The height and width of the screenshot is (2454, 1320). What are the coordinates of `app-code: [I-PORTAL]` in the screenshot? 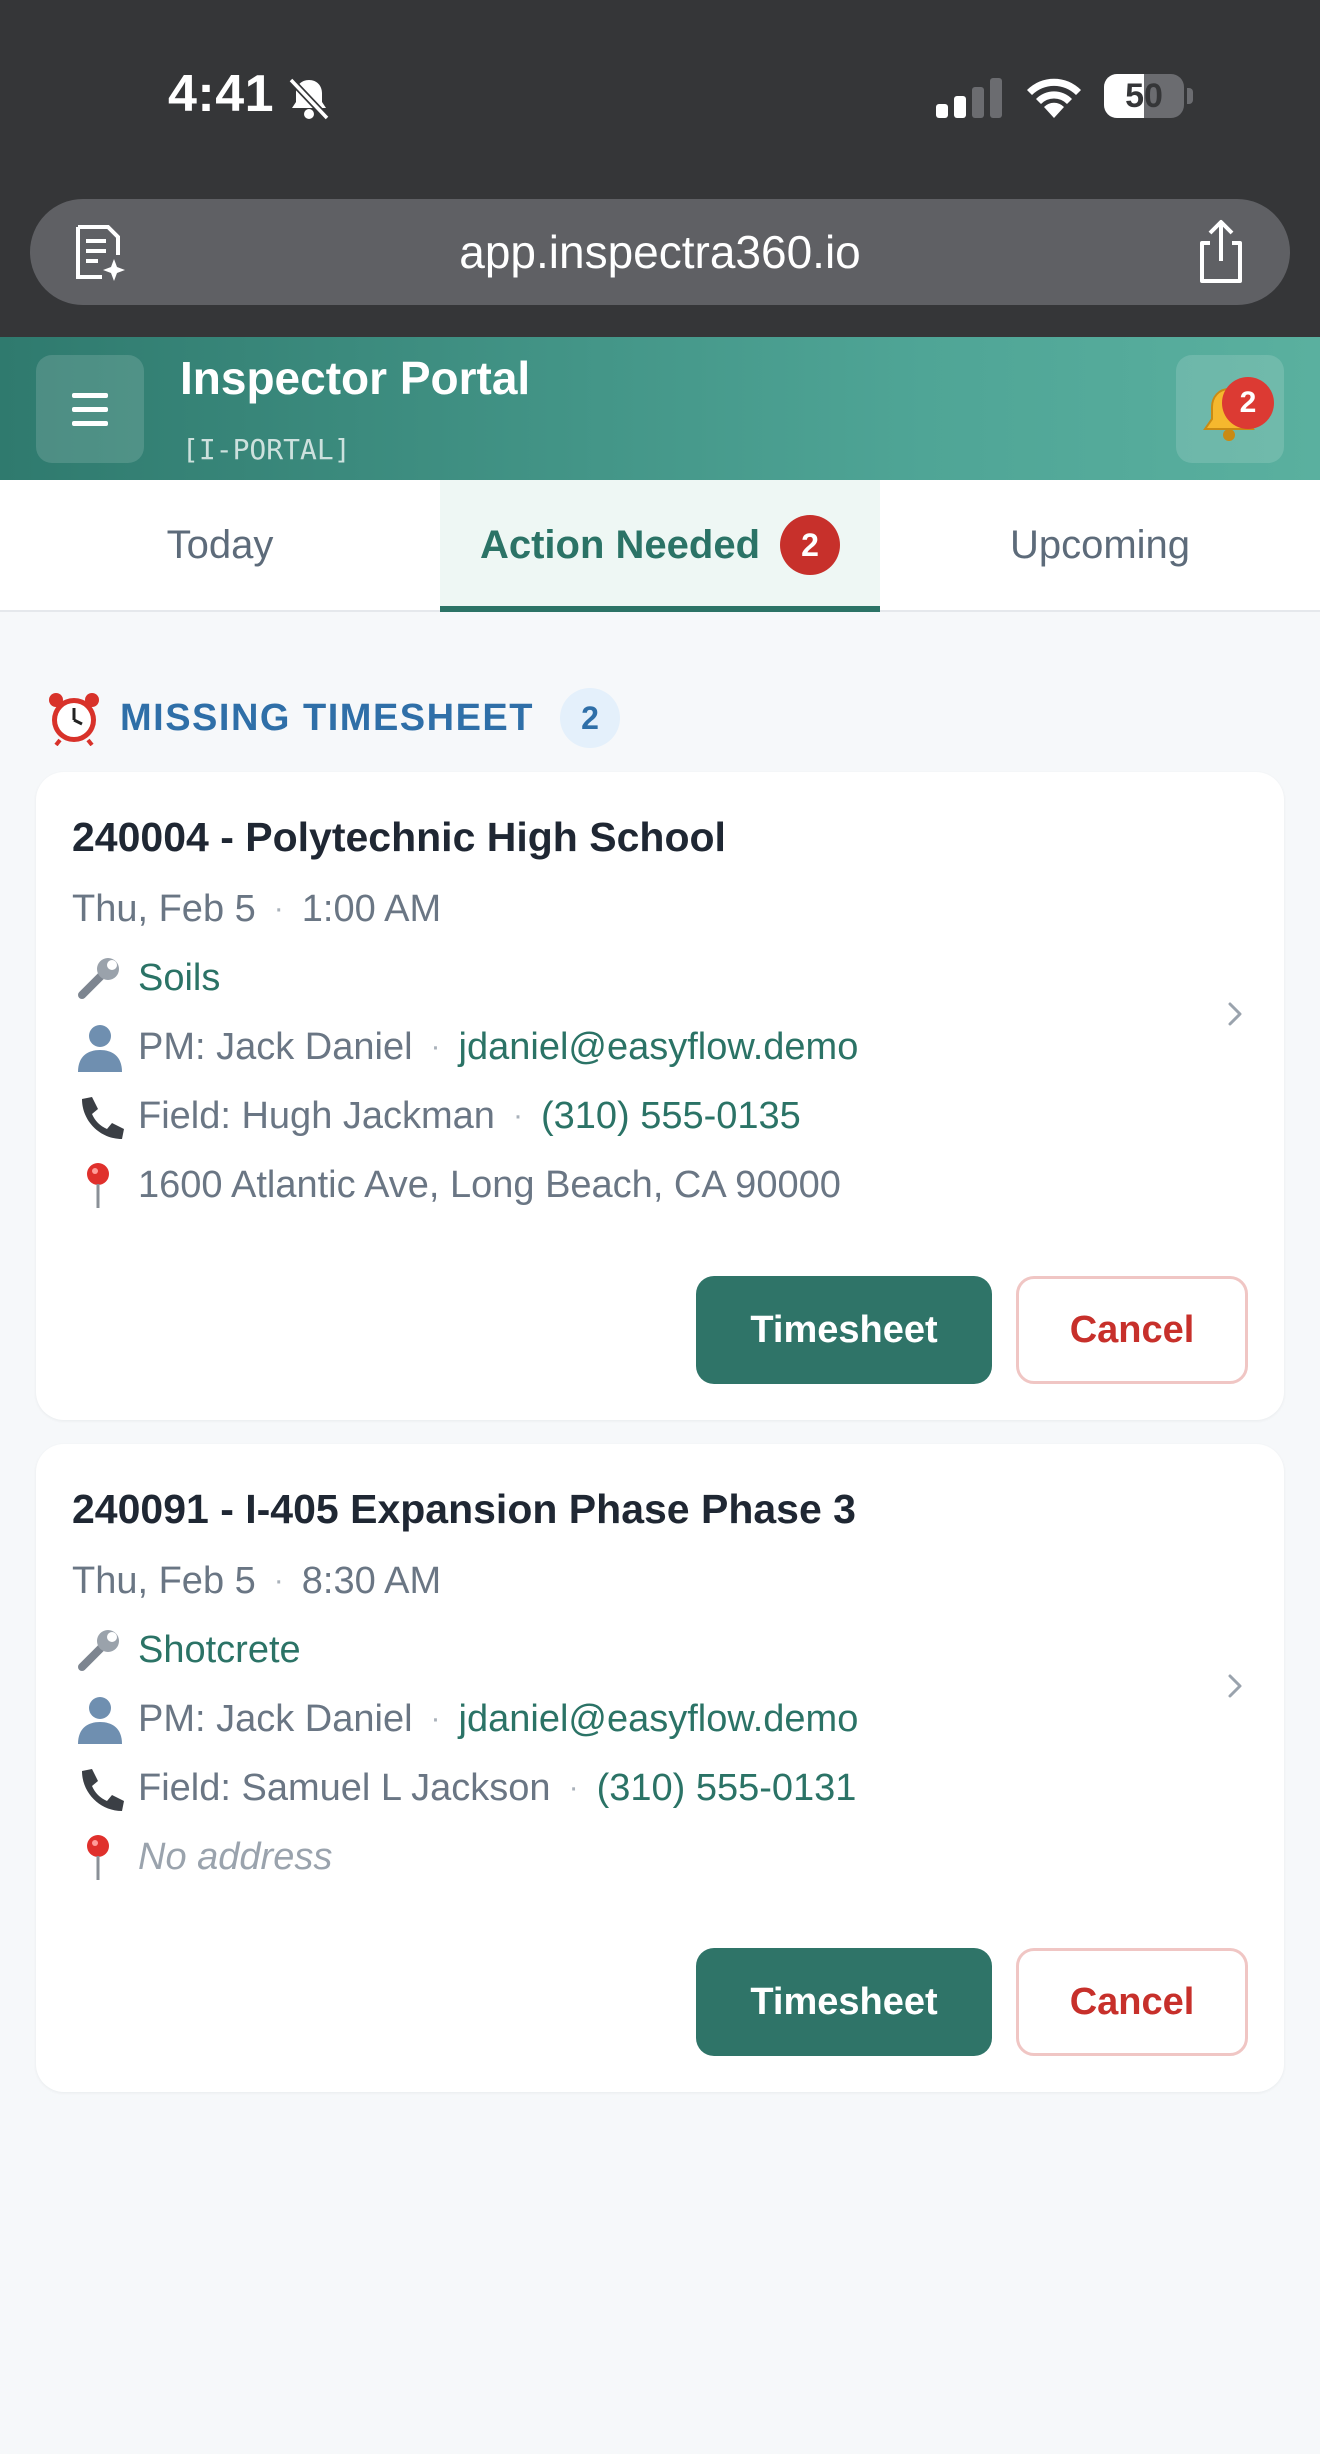 It's located at (266, 449).